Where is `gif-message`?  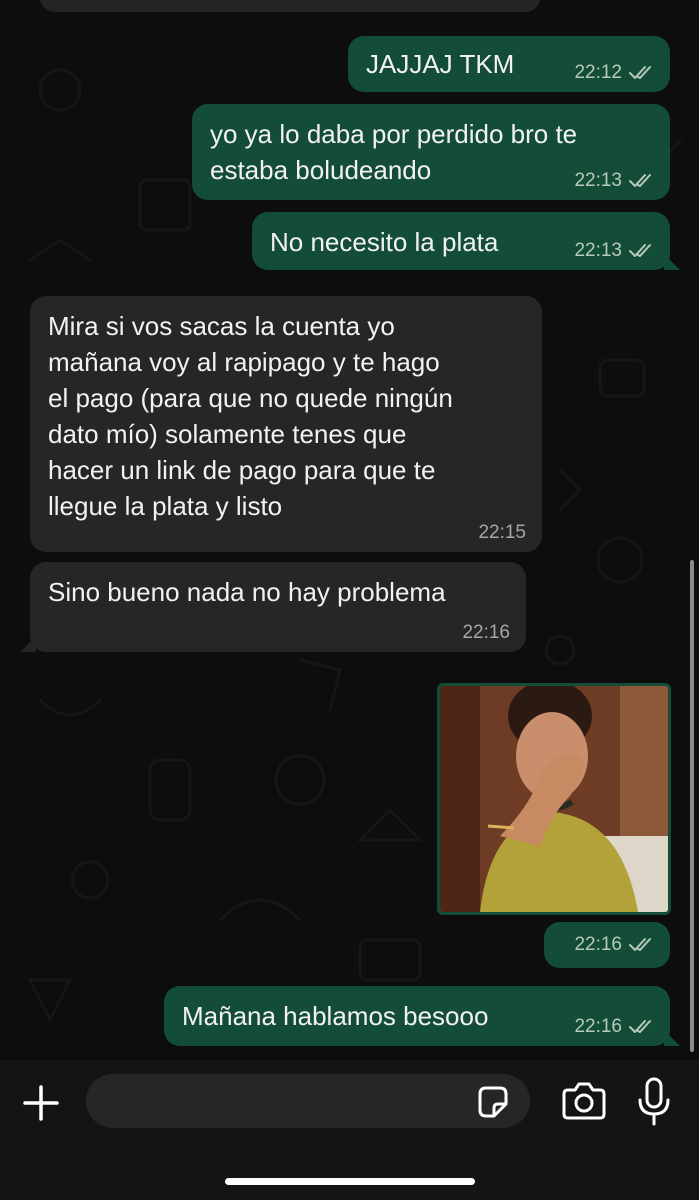
gif-message is located at coordinates (554, 799).